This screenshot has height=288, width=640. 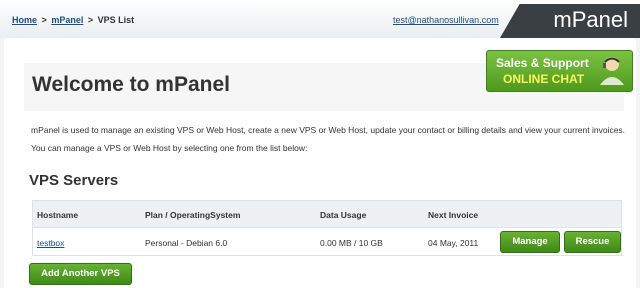 What do you see at coordinates (592, 242) in the screenshot?
I see `rescue-button: Rescue` at bounding box center [592, 242].